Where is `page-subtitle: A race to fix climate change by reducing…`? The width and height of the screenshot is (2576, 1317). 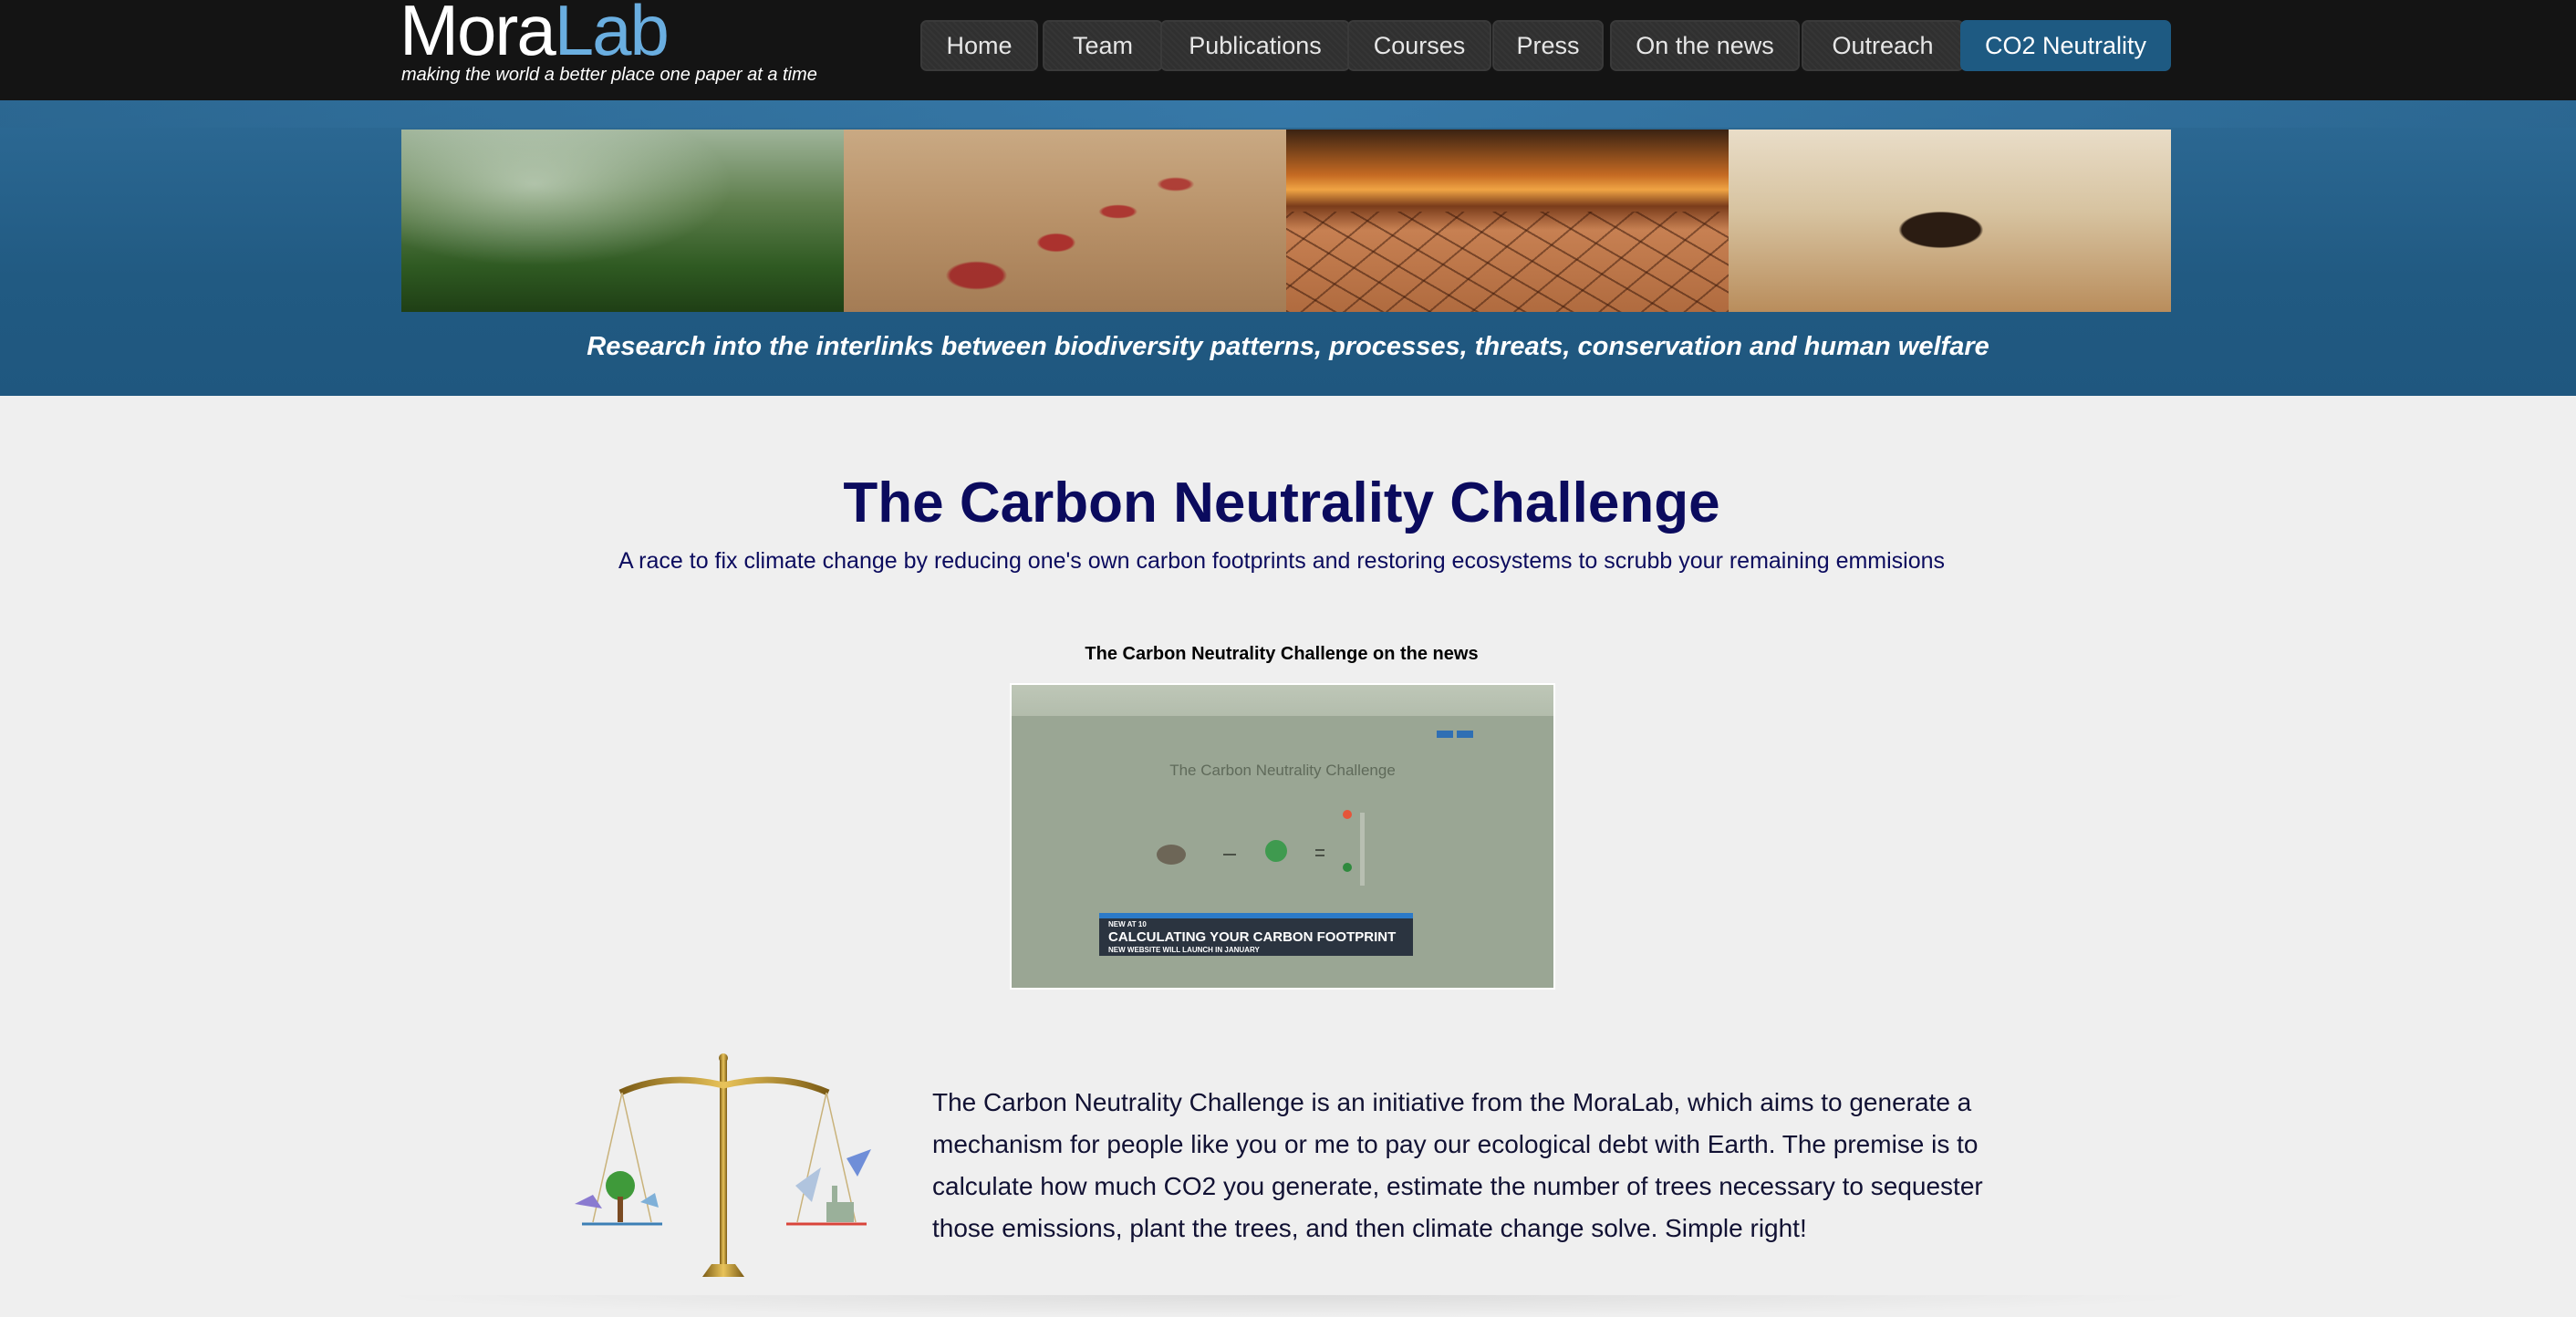 page-subtitle: A race to fix climate change by reducing… is located at coordinates (1282, 561).